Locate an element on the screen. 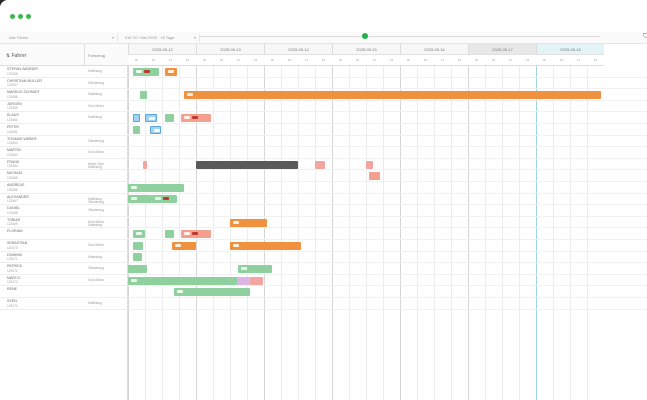 The width and height of the screenshot is (647, 400). date-range-select: KW 20 / Mai 2025 · 16 Tage ▾ is located at coordinates (161, 38).